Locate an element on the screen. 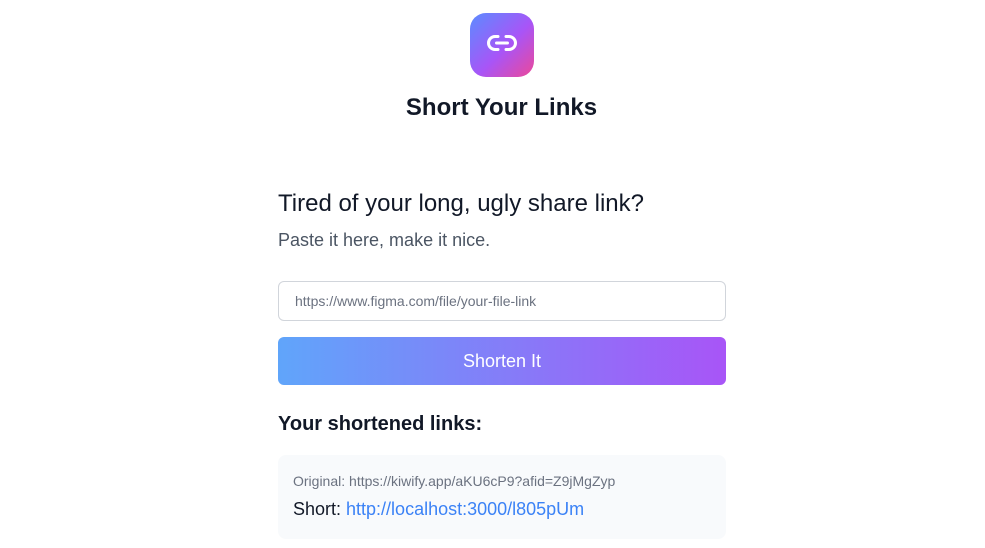 The height and width of the screenshot is (548, 985). original-url: https://kiwify.app/aKU6cP9?afid=Z9jMgZyp is located at coordinates (482, 481).